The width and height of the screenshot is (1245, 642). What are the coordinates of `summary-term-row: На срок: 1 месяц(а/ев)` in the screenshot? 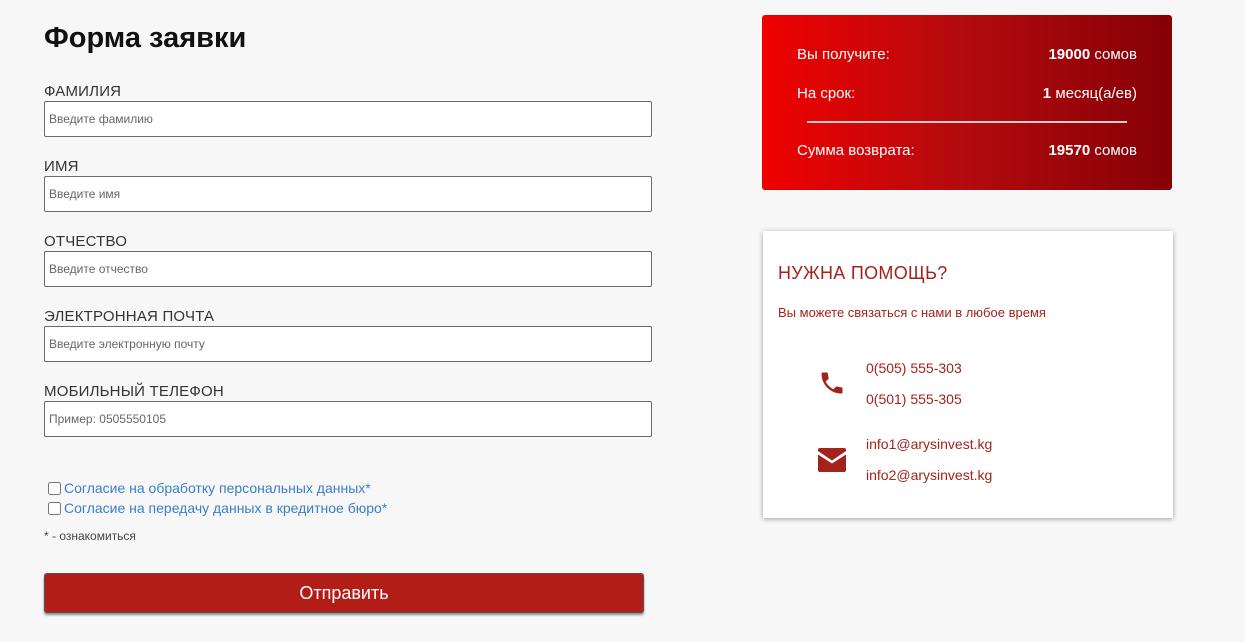 It's located at (967, 93).